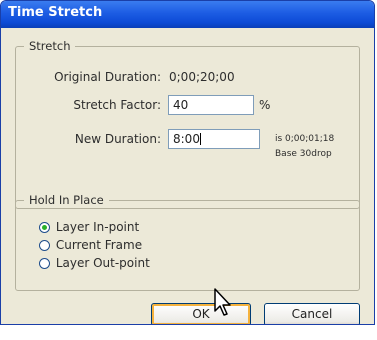 This screenshot has width=377, height=340. What do you see at coordinates (66, 200) in the screenshot?
I see `hold-in-place-title: Hold In Place` at bounding box center [66, 200].